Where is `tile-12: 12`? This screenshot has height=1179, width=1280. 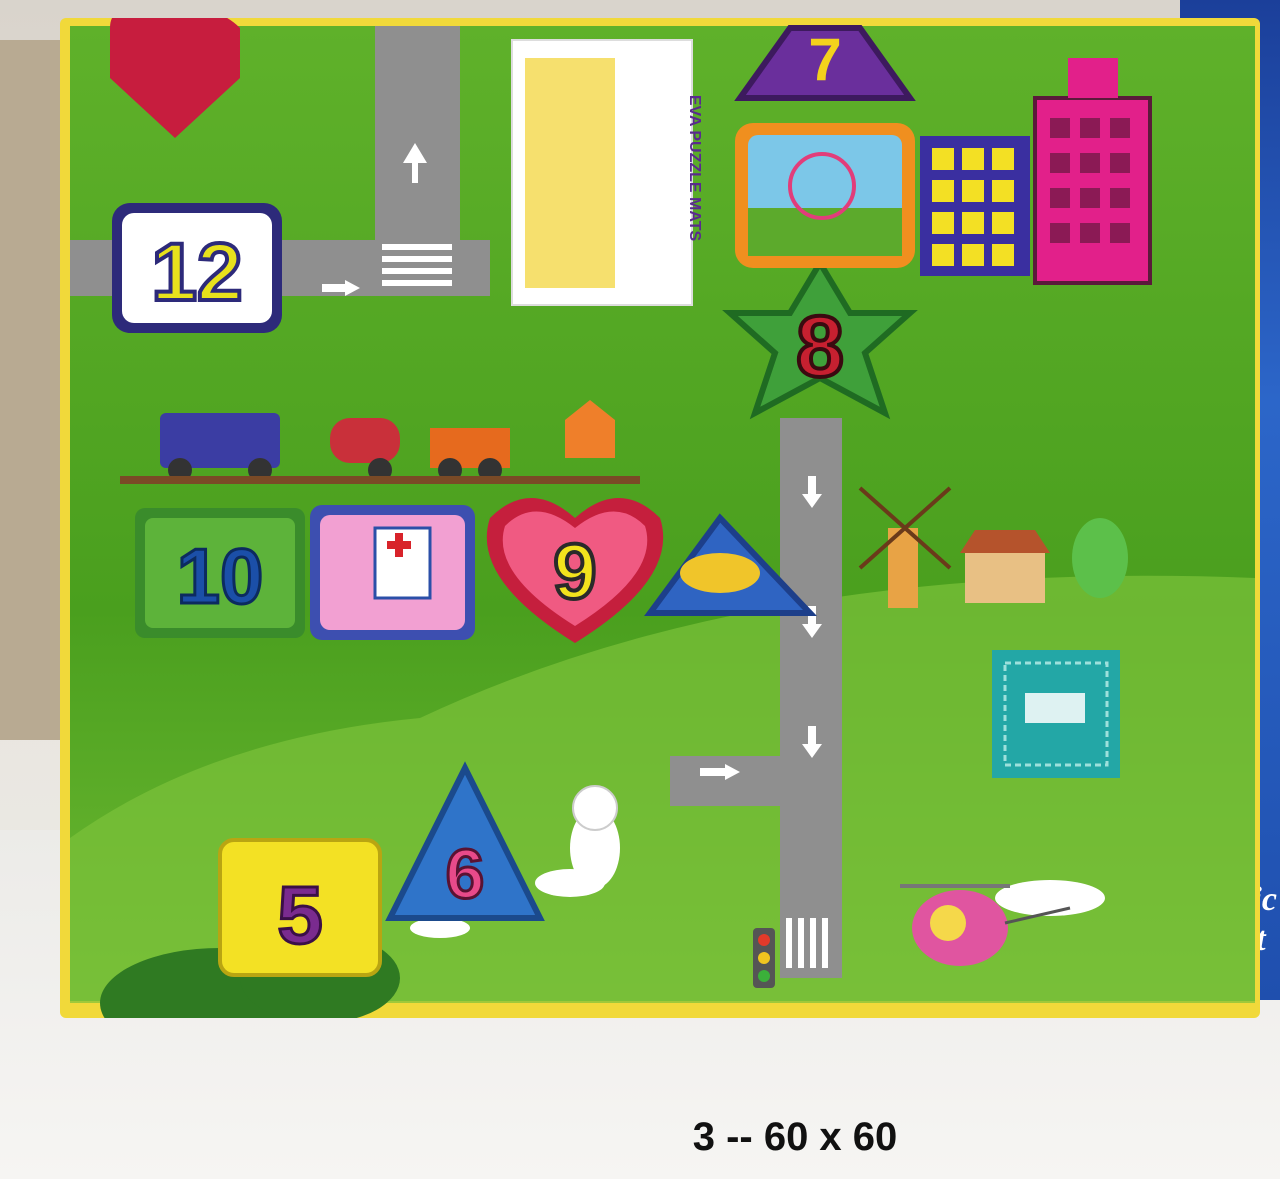 tile-12: 12 is located at coordinates (197, 268).